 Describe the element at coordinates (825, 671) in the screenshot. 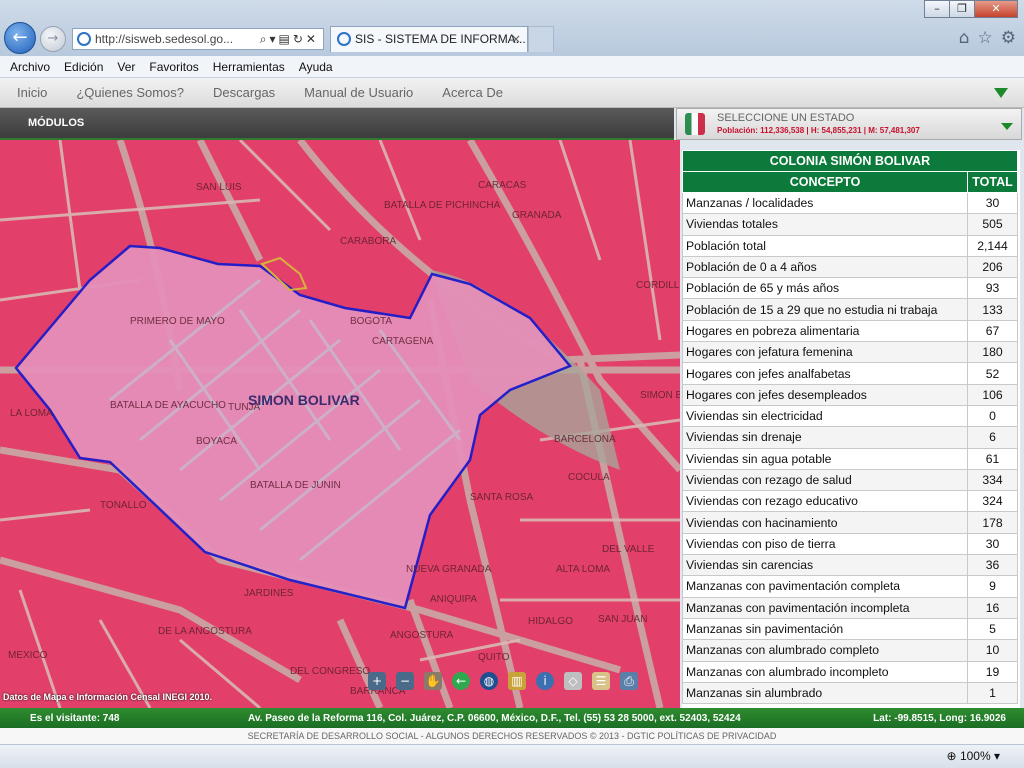

I see `concepto-cell: Manzanas con alumbrado incompleto` at that location.